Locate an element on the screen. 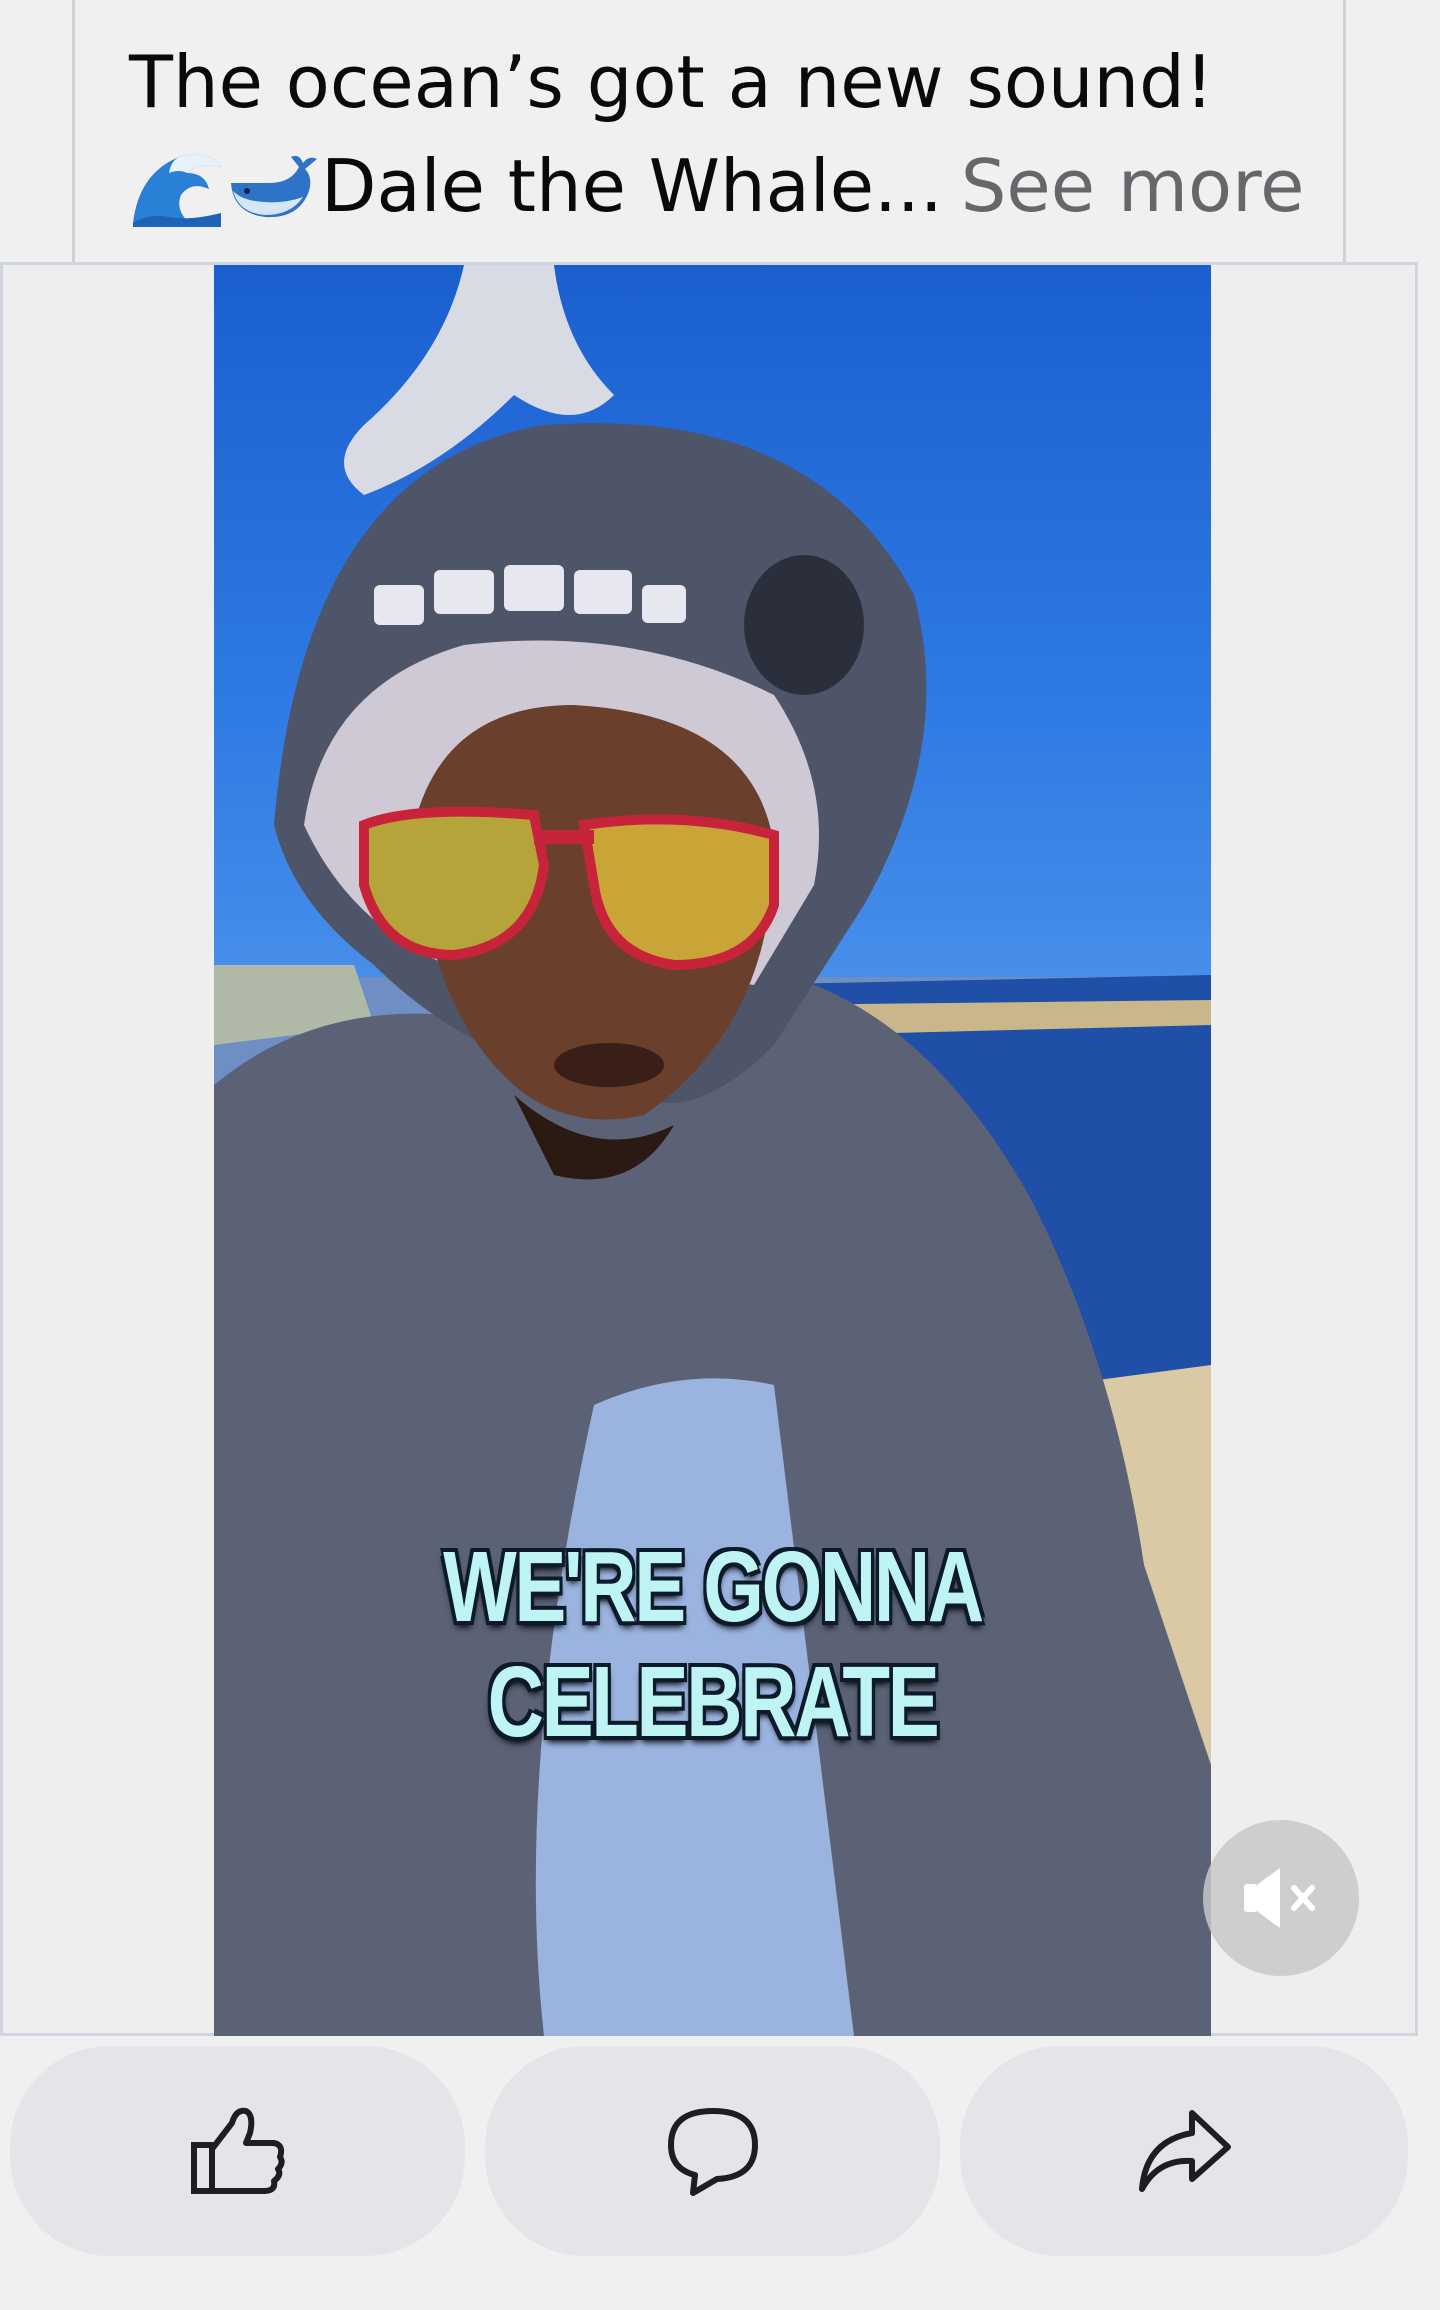  share-button is located at coordinates (1184, 2151).